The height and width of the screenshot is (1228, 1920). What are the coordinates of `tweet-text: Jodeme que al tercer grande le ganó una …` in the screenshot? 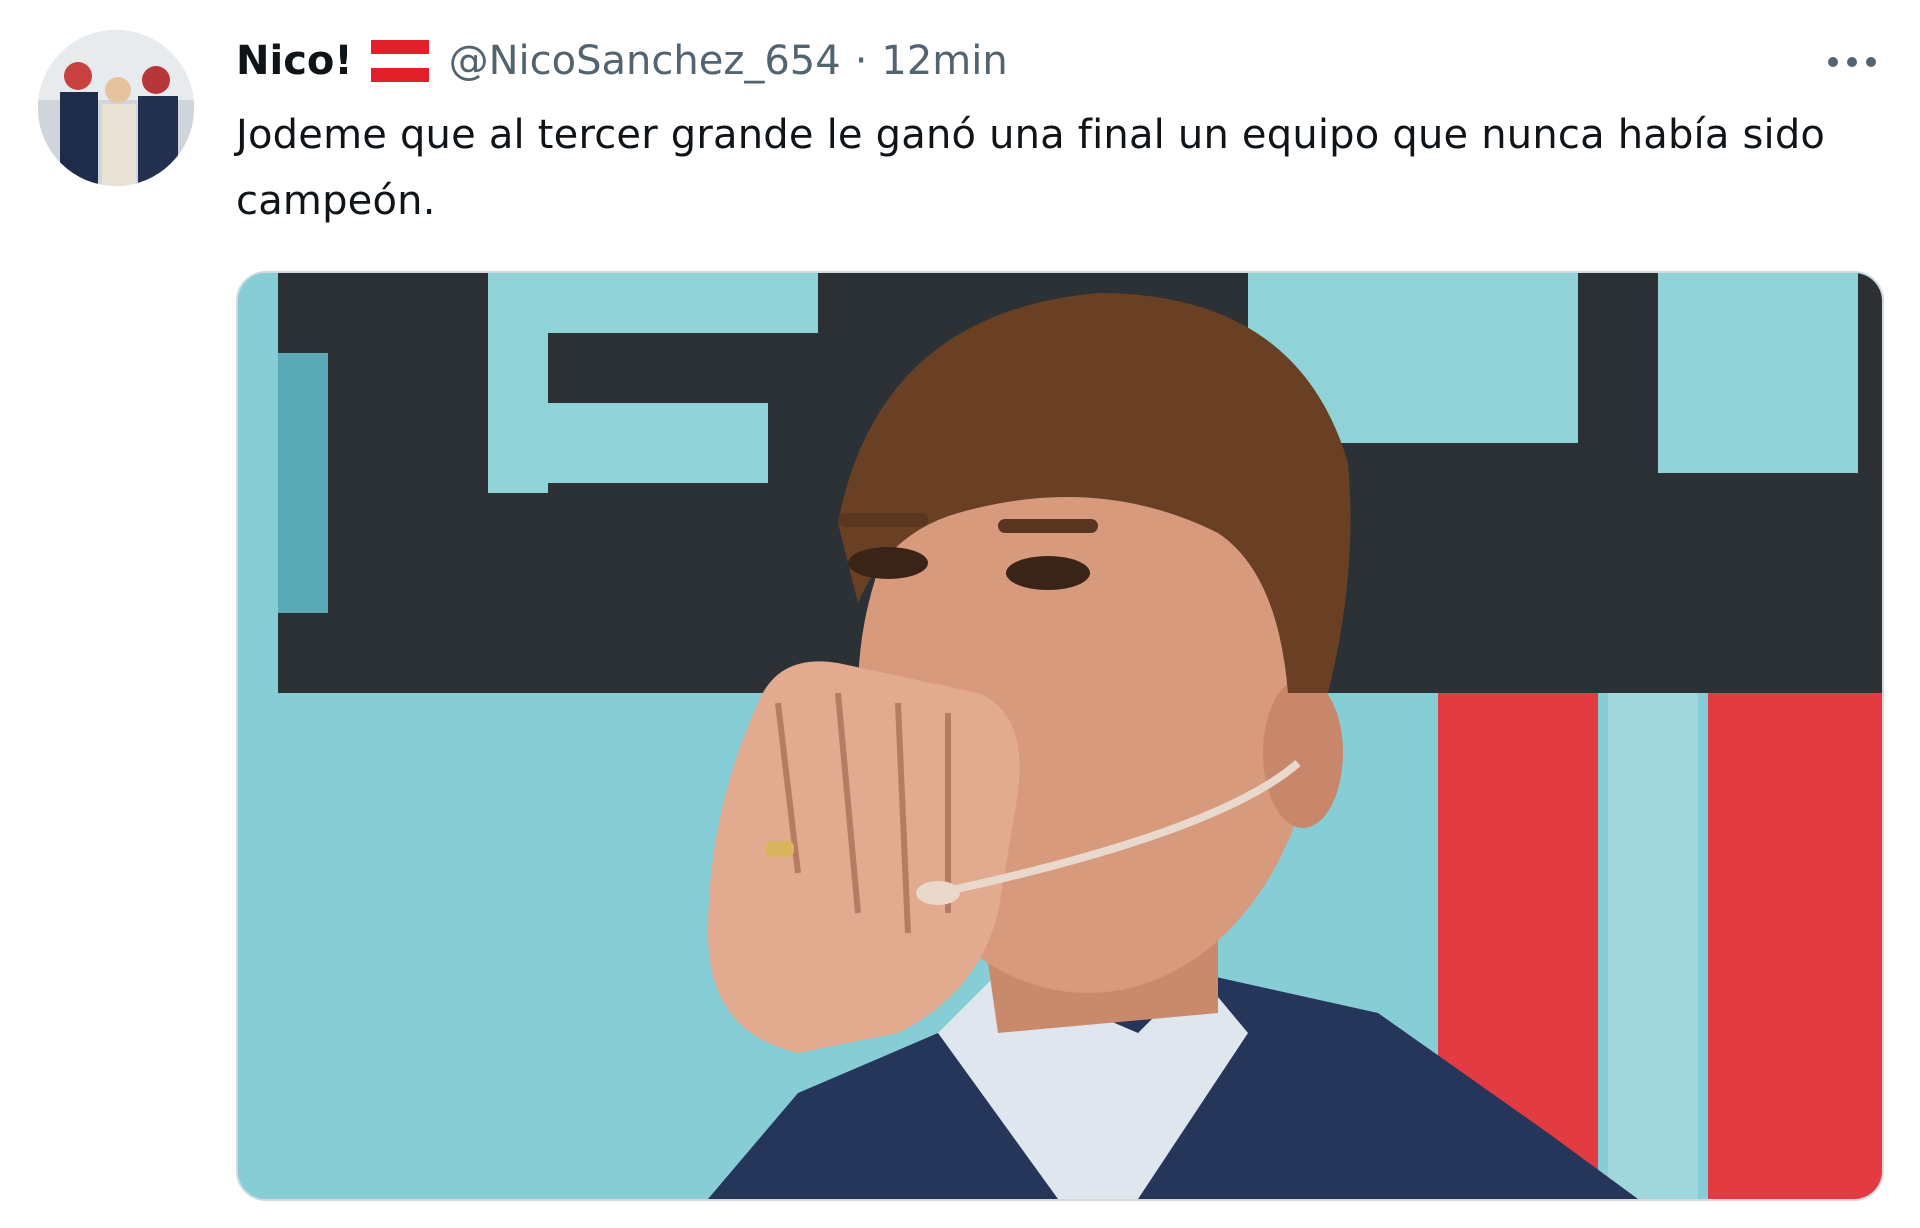 It's located at (1031, 168).